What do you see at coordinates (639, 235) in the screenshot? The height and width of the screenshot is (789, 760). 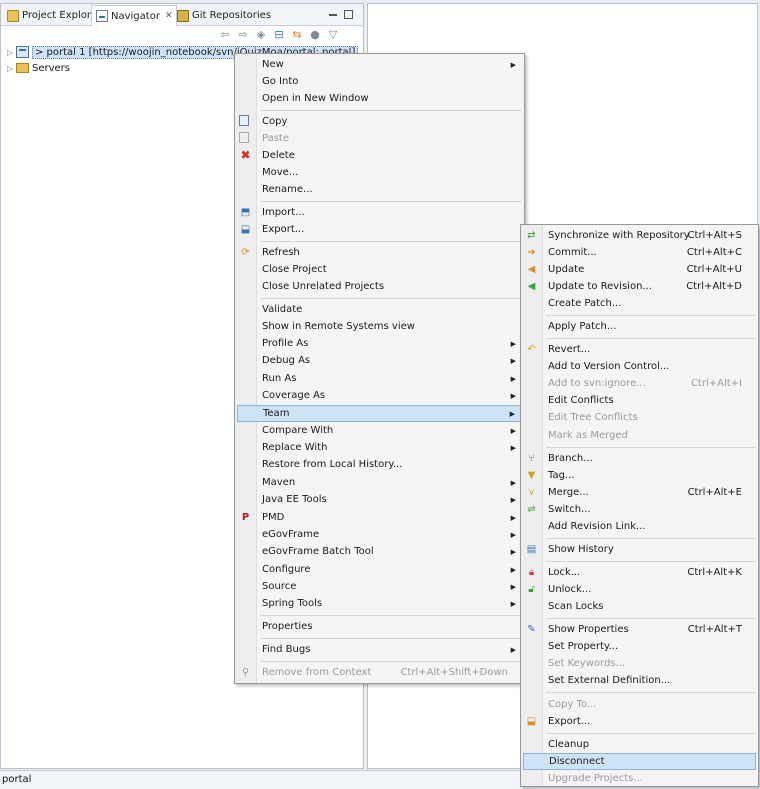 I see `menu-item-synchronize: ⇄ Synchronize with Repository Ctrl+Alt+S` at bounding box center [639, 235].